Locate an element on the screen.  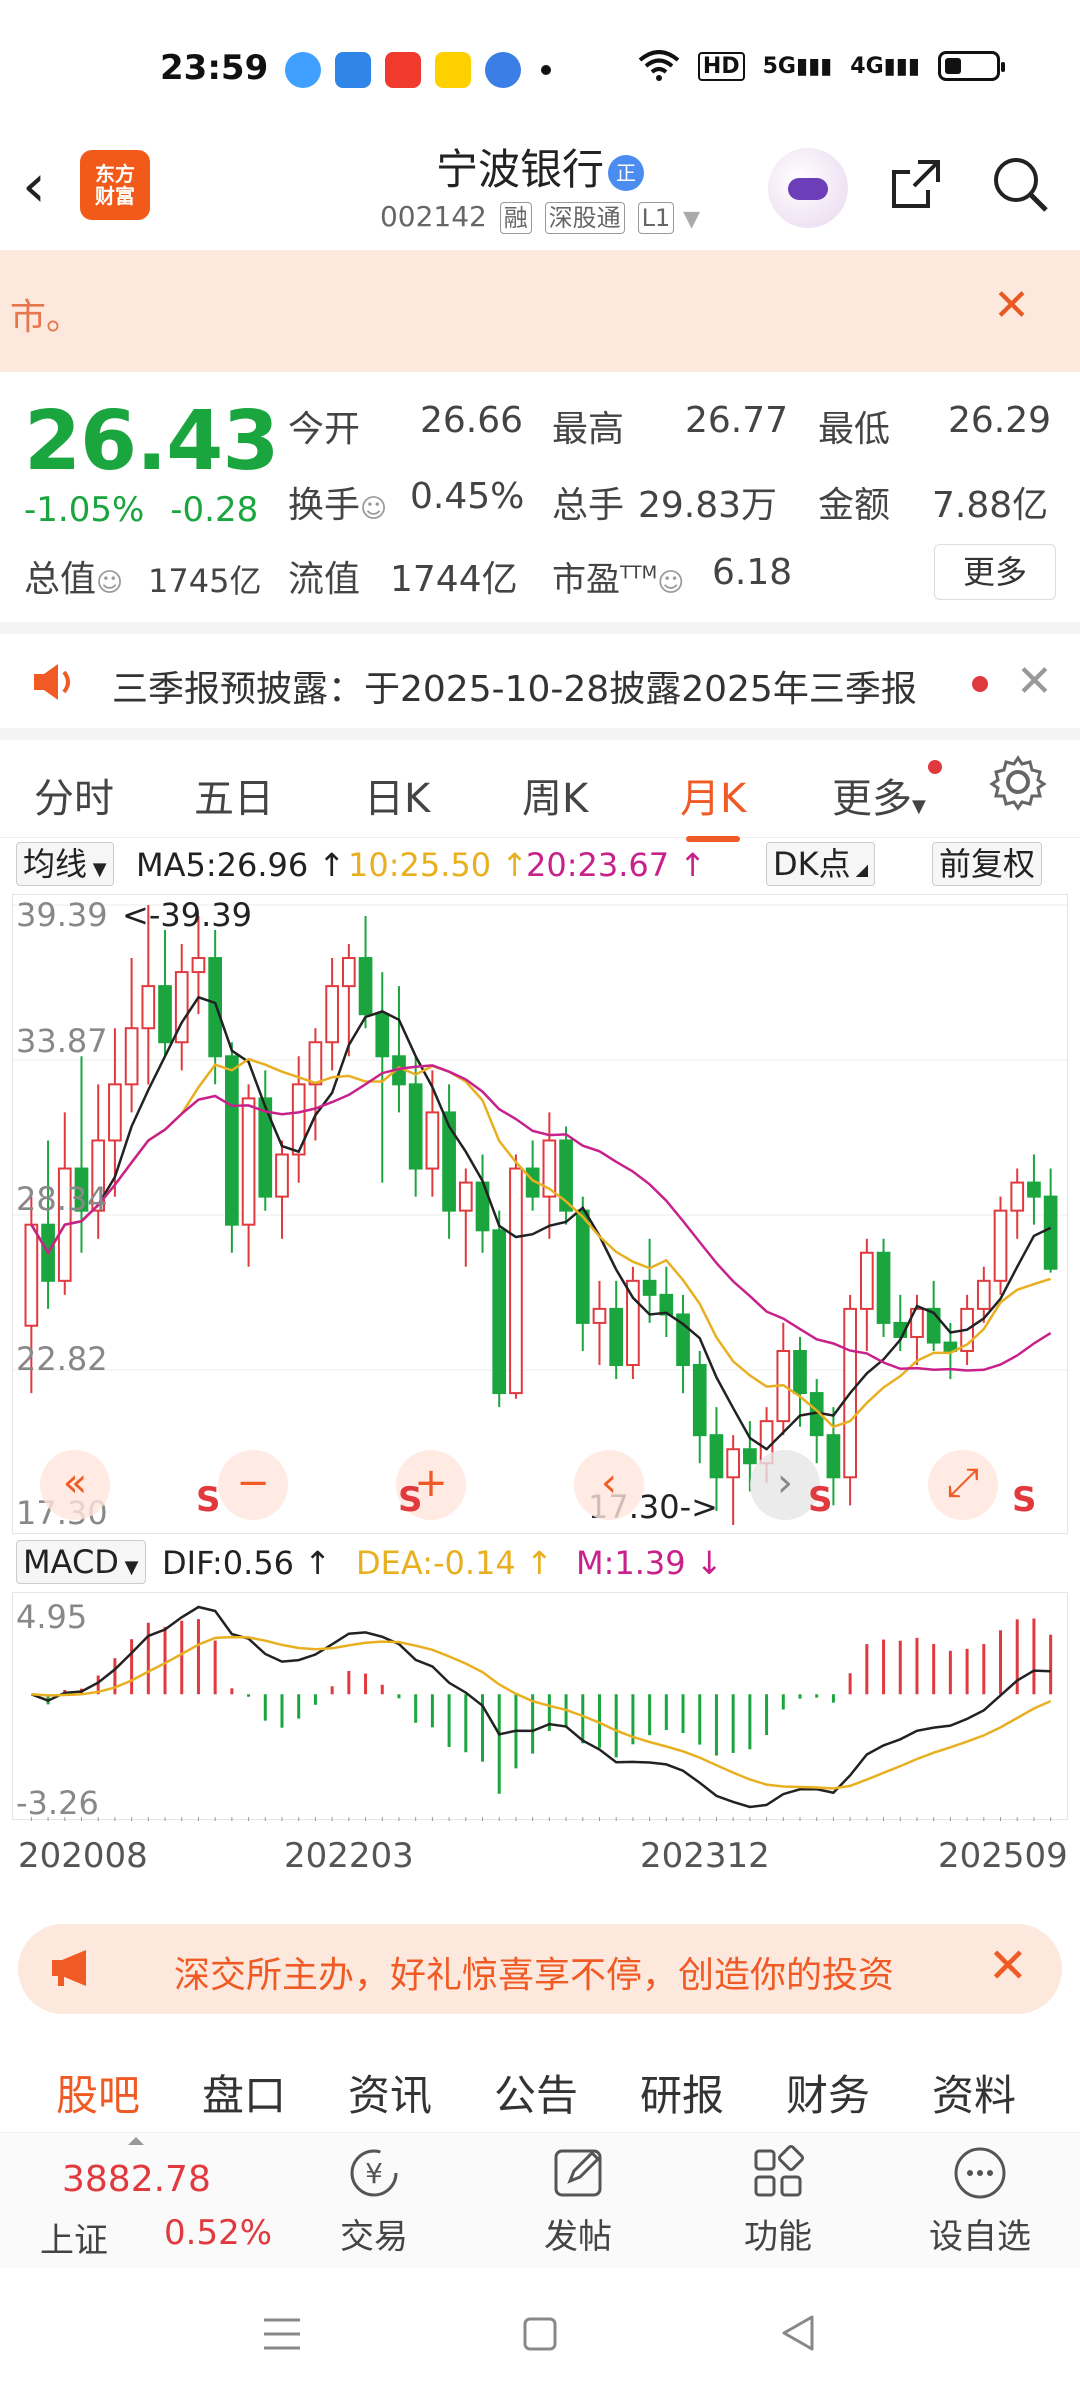
corner-icon: ◢ is located at coordinates (859, 869).